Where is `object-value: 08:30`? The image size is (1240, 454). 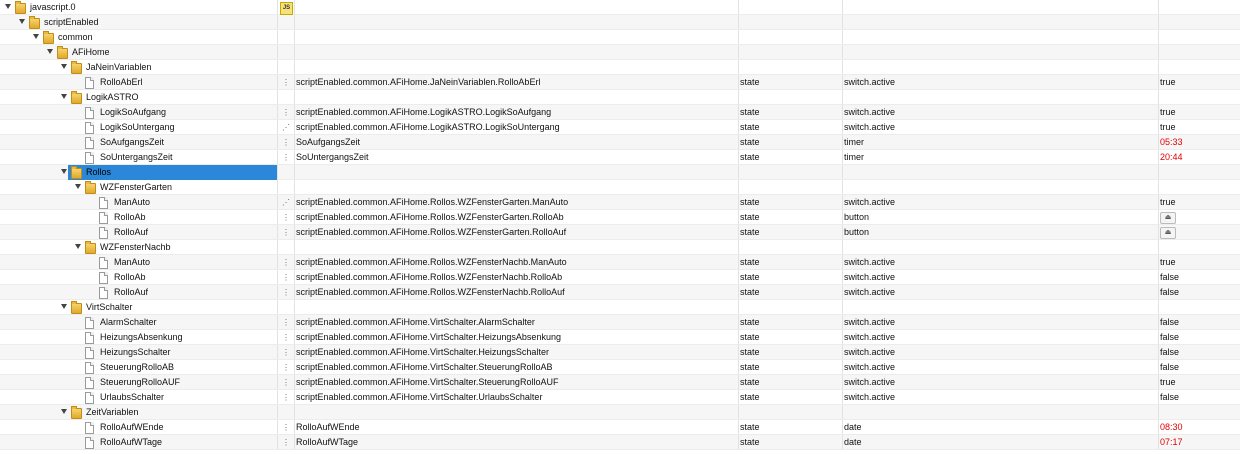 object-value: 08:30 is located at coordinates (1199, 427).